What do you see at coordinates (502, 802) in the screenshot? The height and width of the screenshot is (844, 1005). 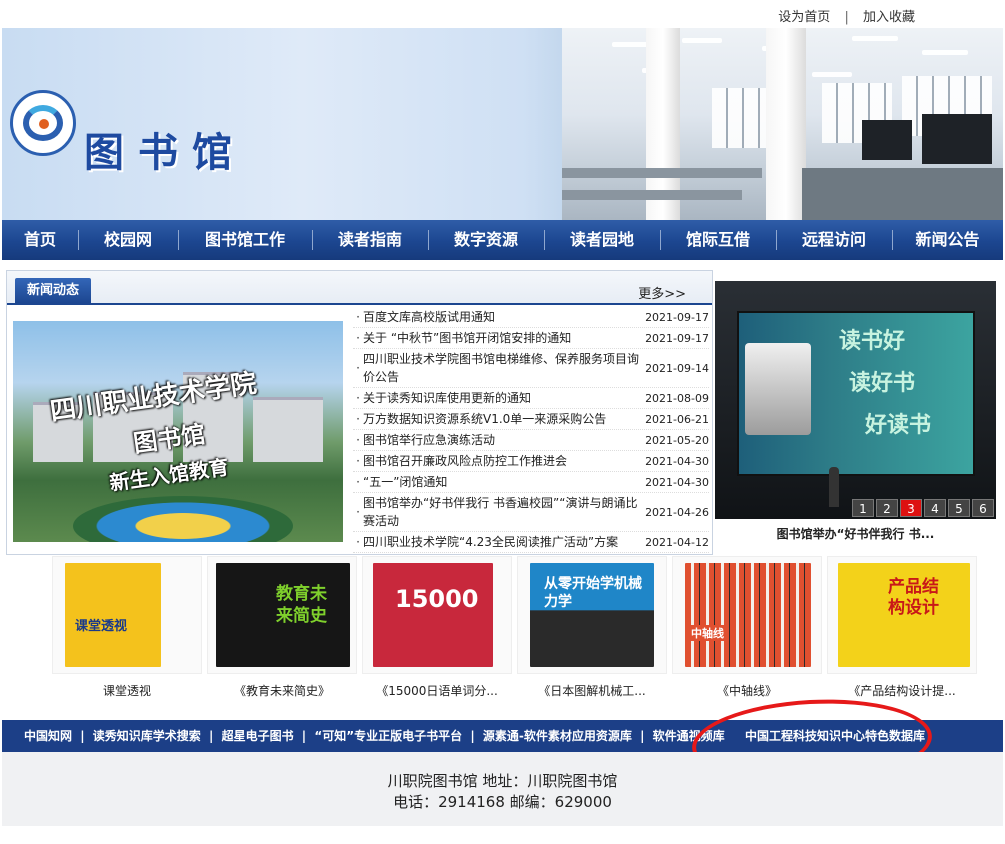 I see `footer-contact: 电话：2914168 邮编：629000` at bounding box center [502, 802].